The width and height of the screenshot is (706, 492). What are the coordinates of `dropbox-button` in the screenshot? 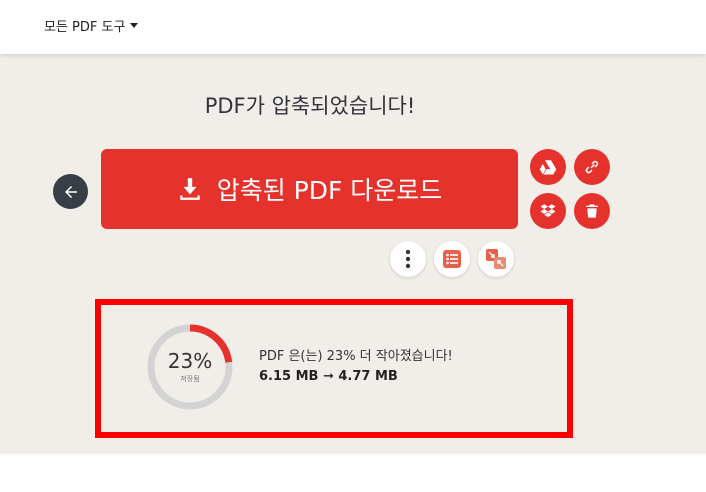 It's located at (548, 211).